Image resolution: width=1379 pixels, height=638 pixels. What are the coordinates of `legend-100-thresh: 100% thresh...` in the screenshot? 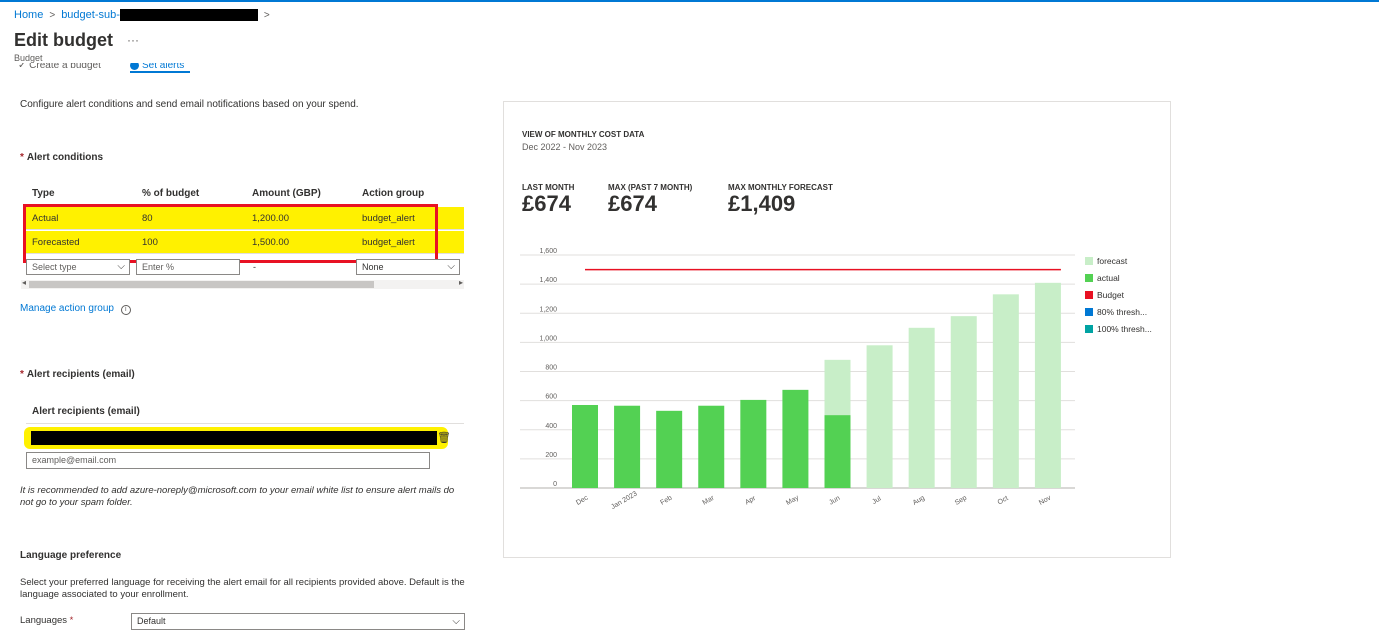 It's located at (1118, 329).